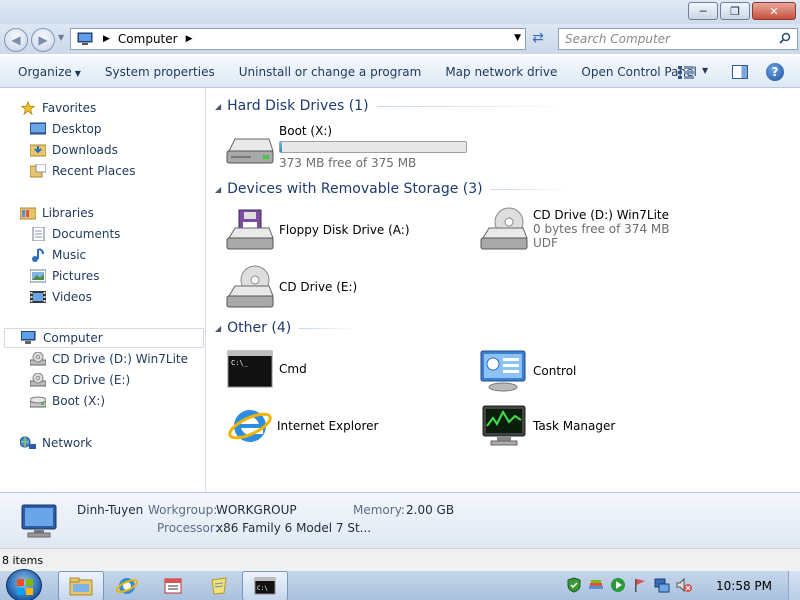  What do you see at coordinates (527, 371) in the screenshot?
I see `shortcut-control: Control` at bounding box center [527, 371].